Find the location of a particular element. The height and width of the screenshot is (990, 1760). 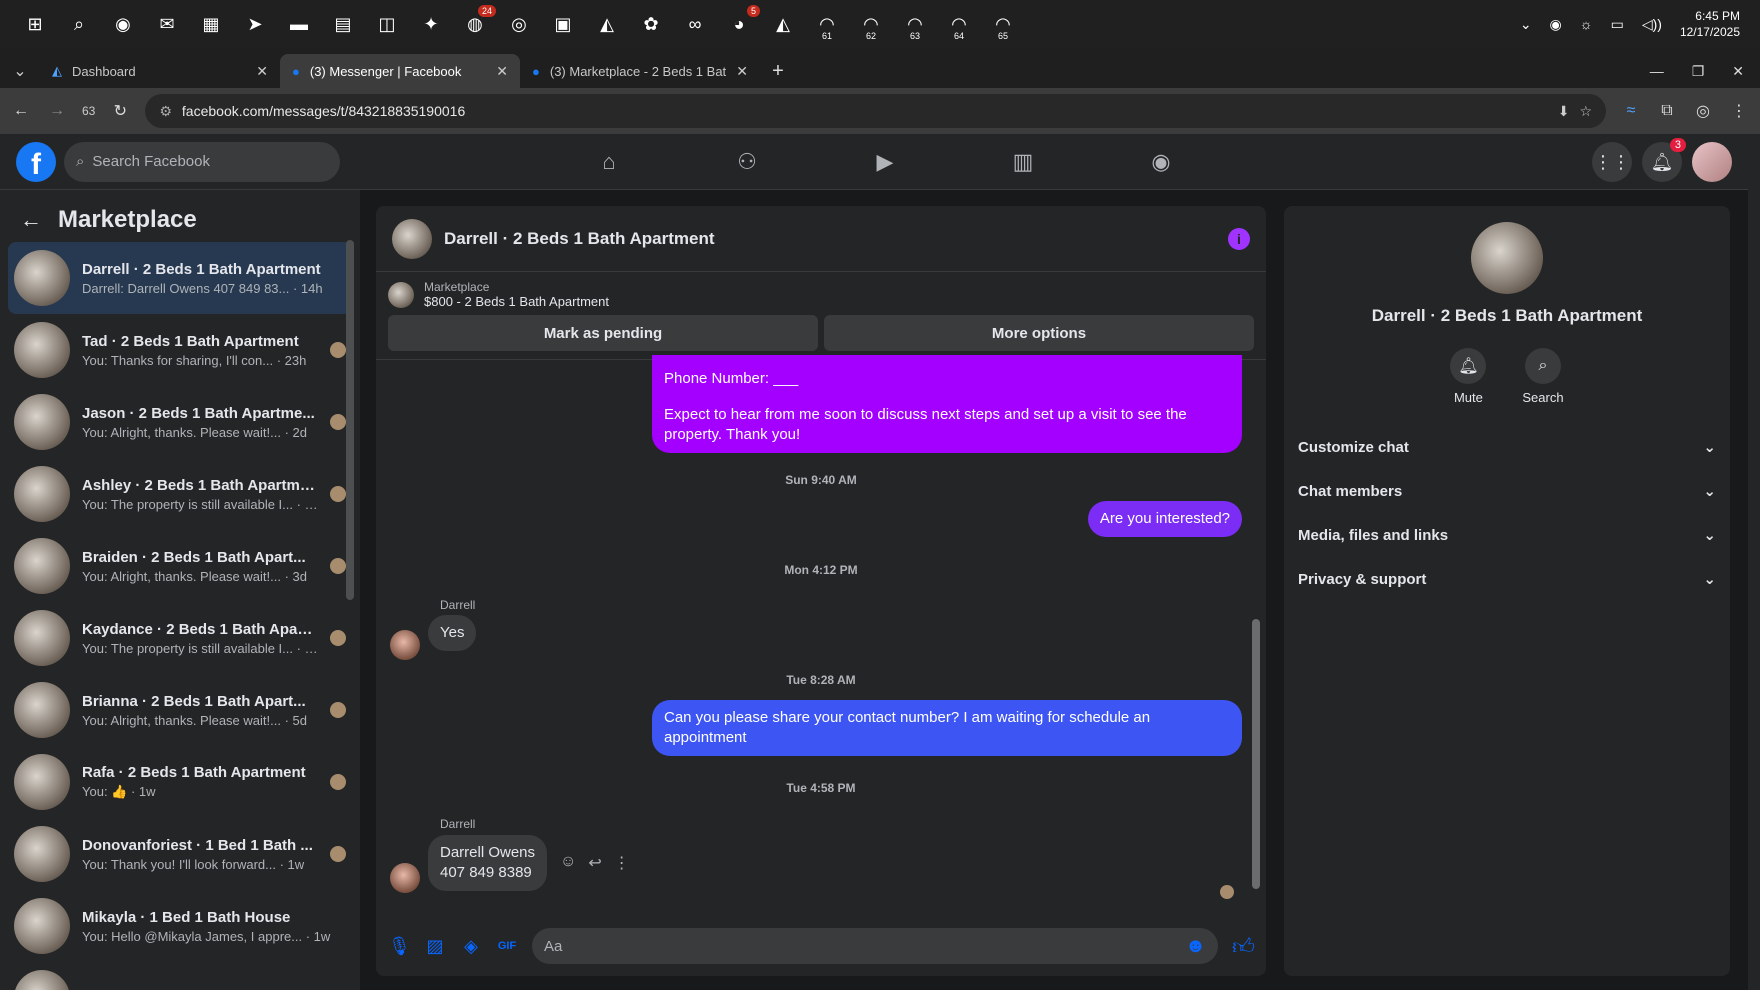

whatsapp-icon: ◍ 24 is located at coordinates (477, 23).